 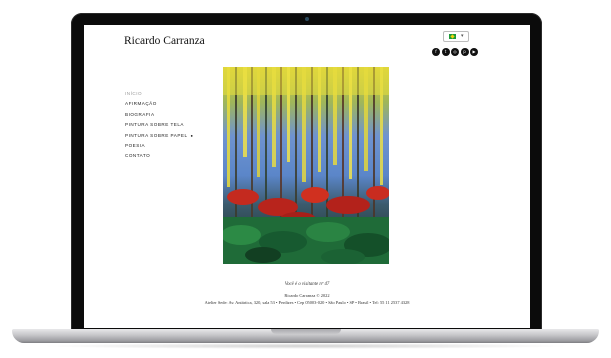 I want to click on nav-item-label: PINTURA SOBRE TELA, so click(x=154, y=125).